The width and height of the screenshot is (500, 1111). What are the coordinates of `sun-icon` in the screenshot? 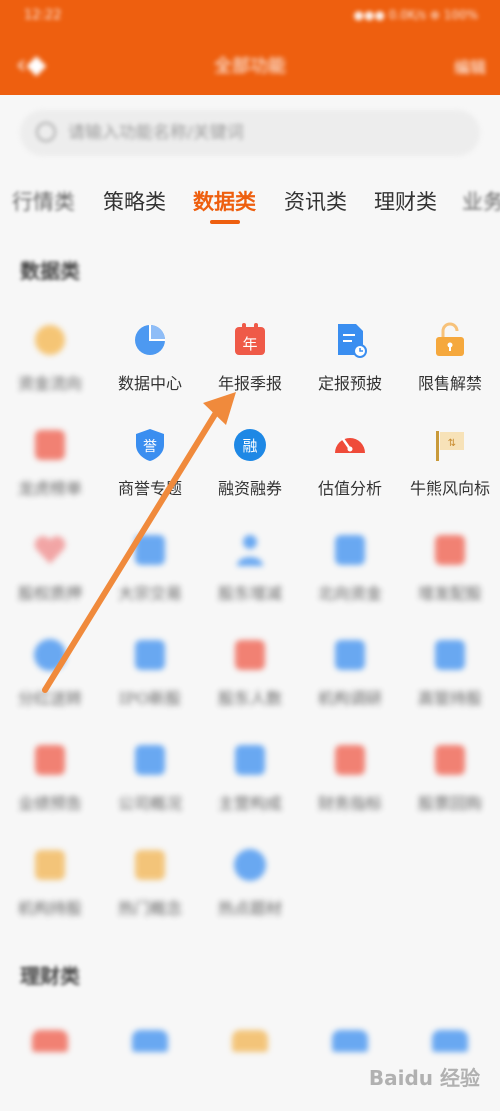 It's located at (50, 340).